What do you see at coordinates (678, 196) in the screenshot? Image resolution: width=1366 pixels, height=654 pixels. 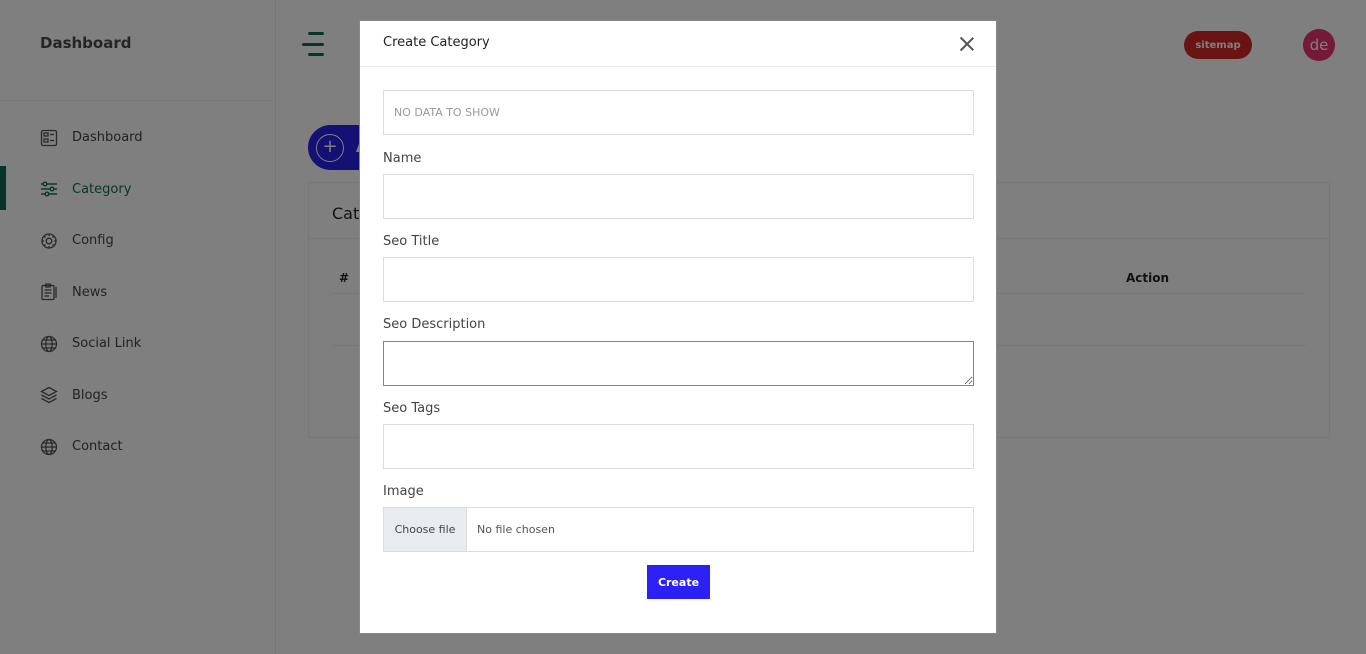 I see `name-input` at bounding box center [678, 196].